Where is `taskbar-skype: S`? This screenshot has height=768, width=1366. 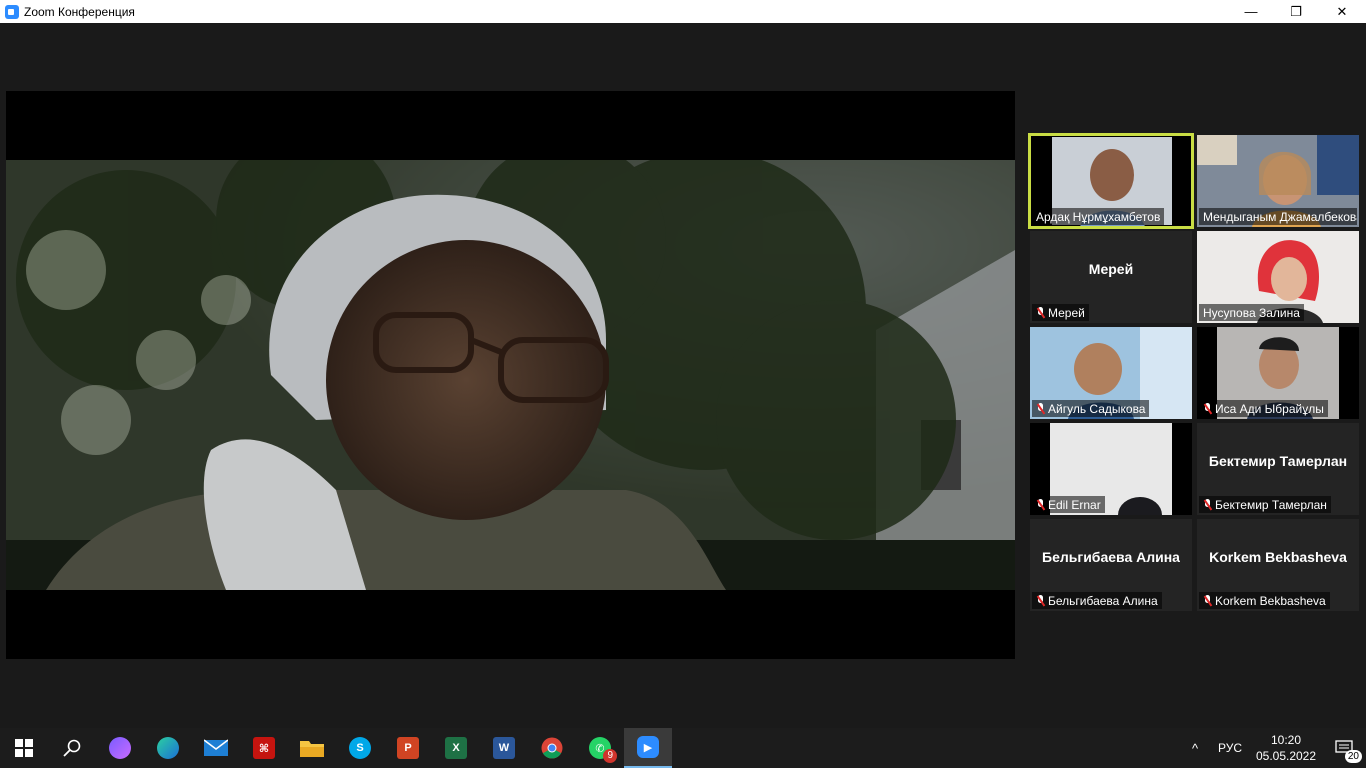
taskbar-skype: S is located at coordinates (360, 748).